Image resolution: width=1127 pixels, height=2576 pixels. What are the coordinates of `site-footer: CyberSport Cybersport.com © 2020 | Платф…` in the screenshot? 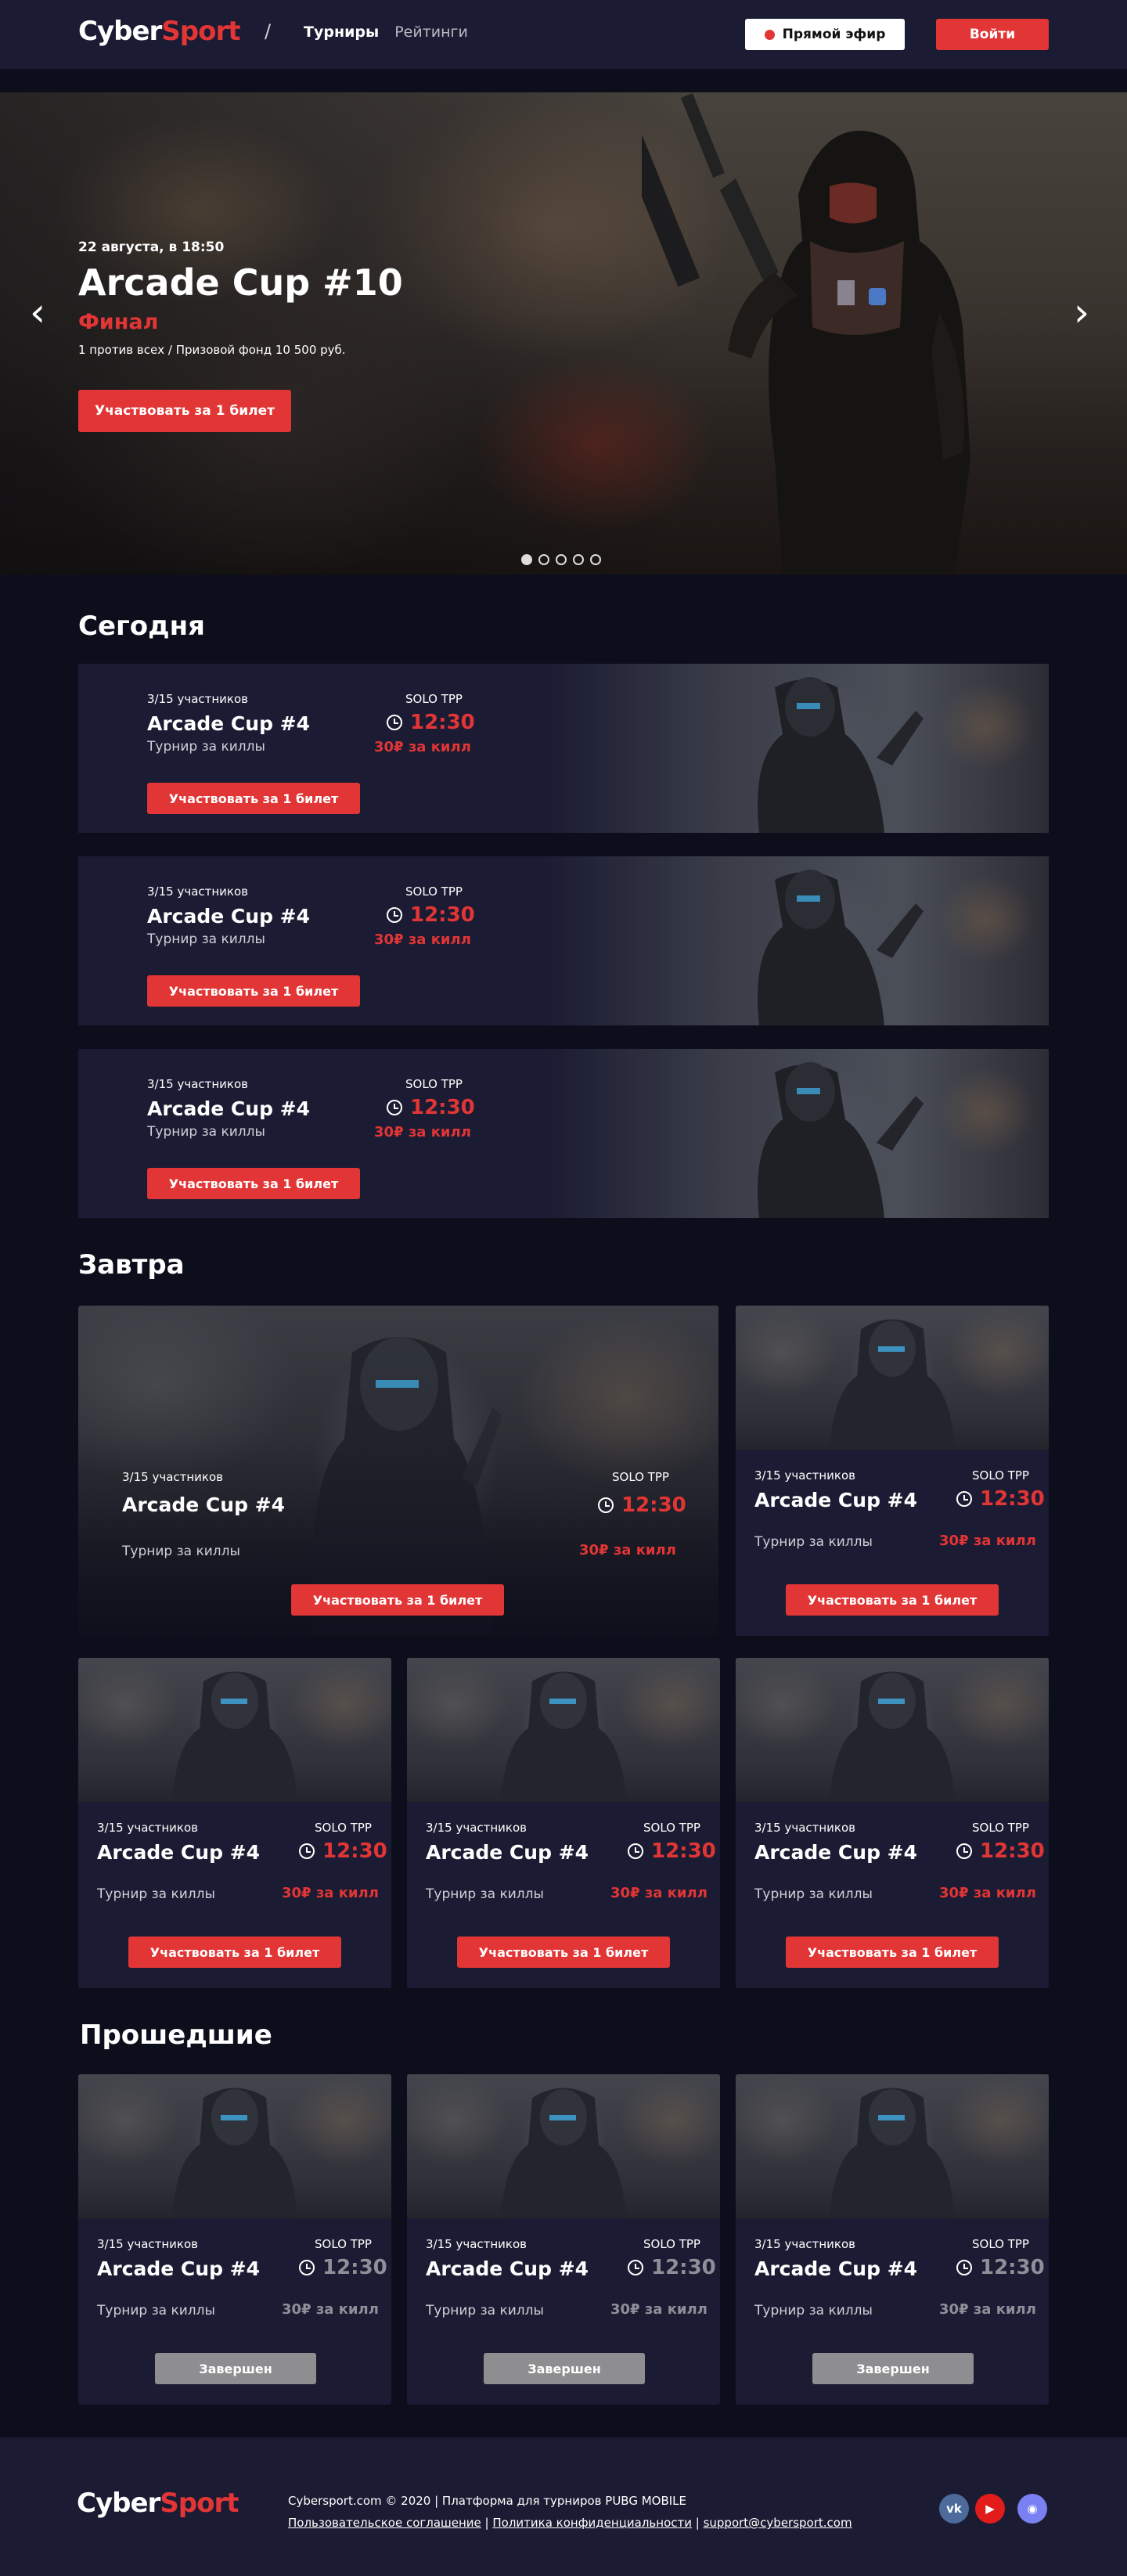 It's located at (563, 2506).